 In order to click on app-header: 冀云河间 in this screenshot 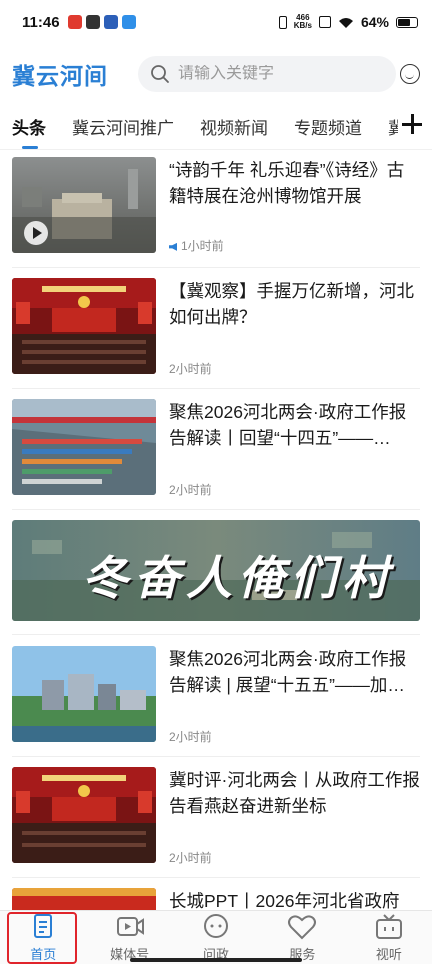, I will do `click(216, 74)`.